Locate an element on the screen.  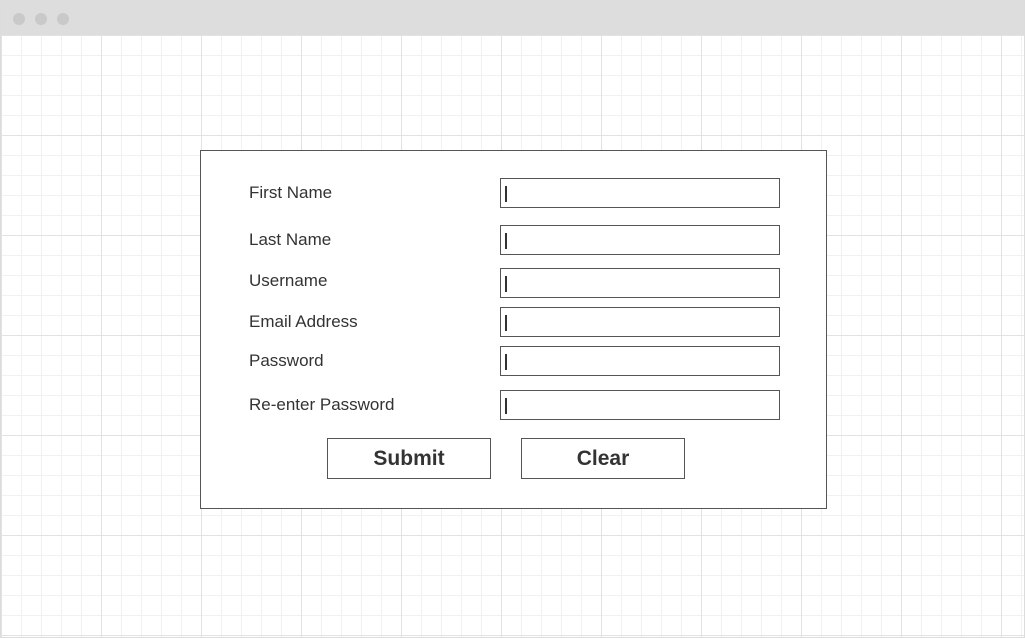
maximize-window-dot is located at coordinates (63, 19).